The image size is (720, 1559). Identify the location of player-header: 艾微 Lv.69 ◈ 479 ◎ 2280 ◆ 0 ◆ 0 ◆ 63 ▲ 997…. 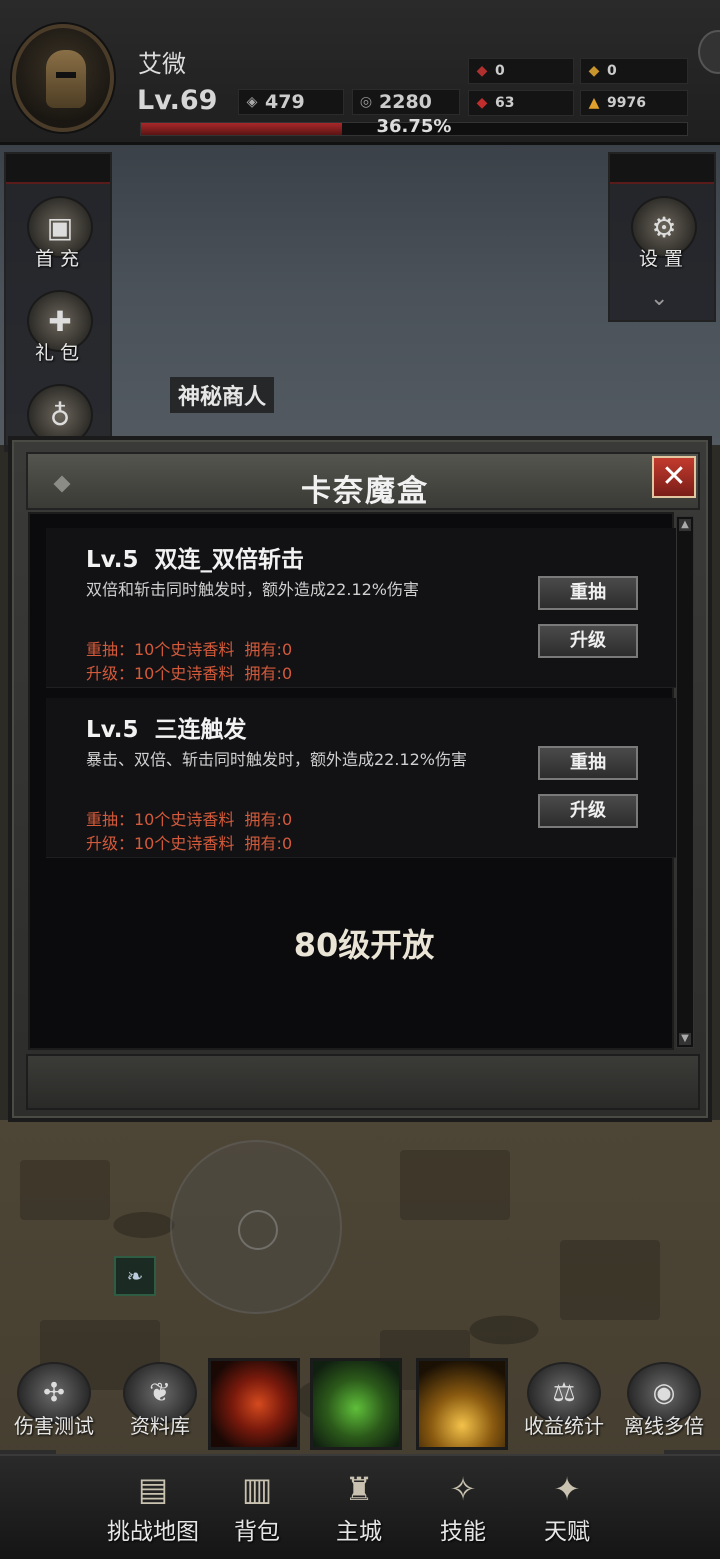
(360, 72).